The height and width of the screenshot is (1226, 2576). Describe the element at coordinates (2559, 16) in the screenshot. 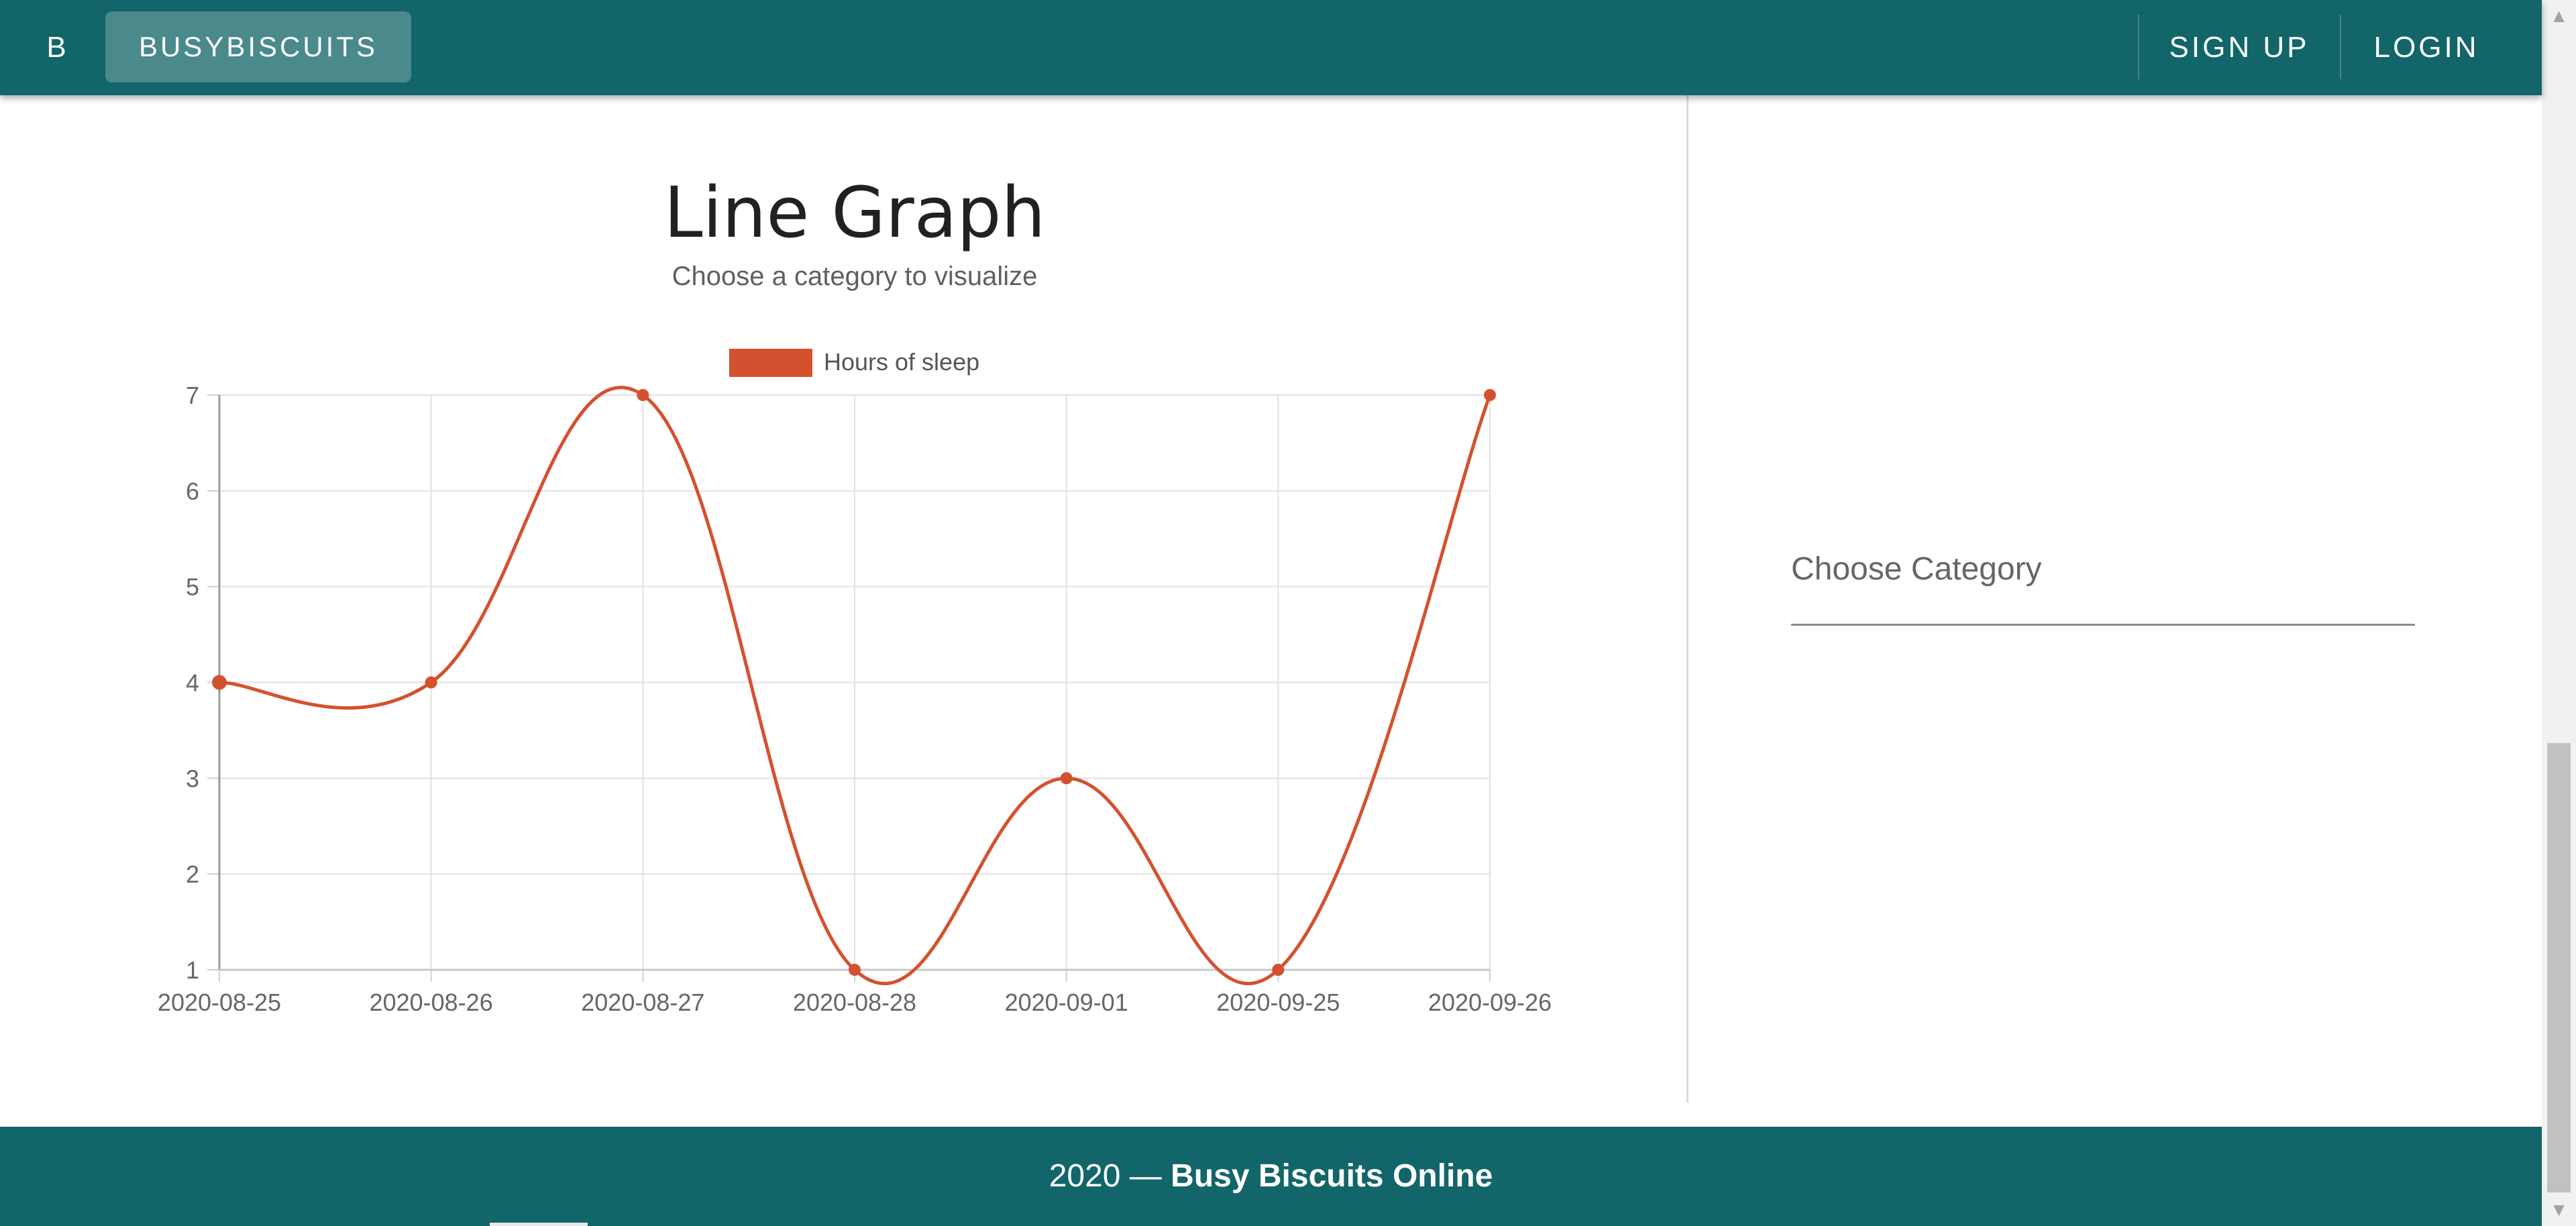

I see `scroll-up-arrow-icon: ▲` at that location.